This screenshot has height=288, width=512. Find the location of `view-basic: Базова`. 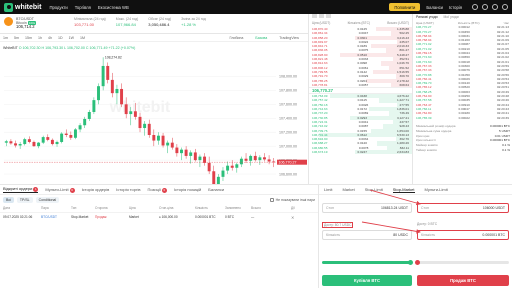

view-basic: Базова is located at coordinates (261, 38).